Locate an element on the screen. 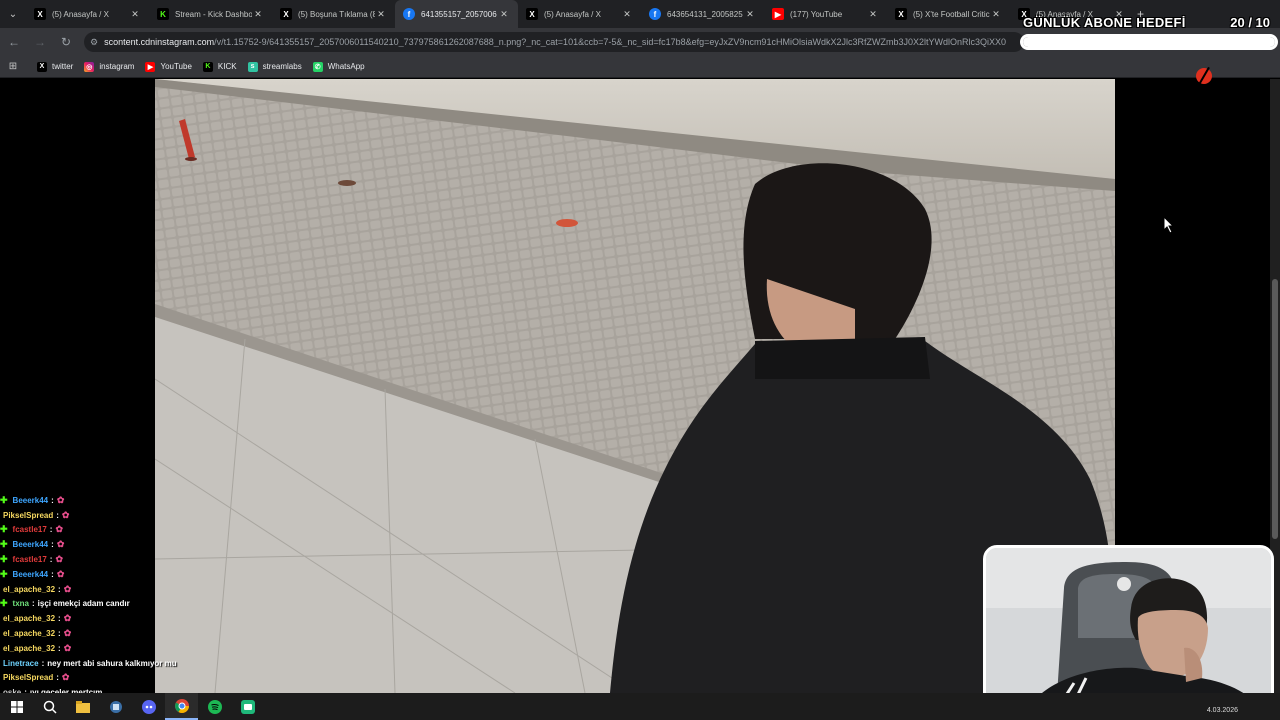 The image size is (1280, 720). mouse-cursor-icon is located at coordinates (1169, 225).